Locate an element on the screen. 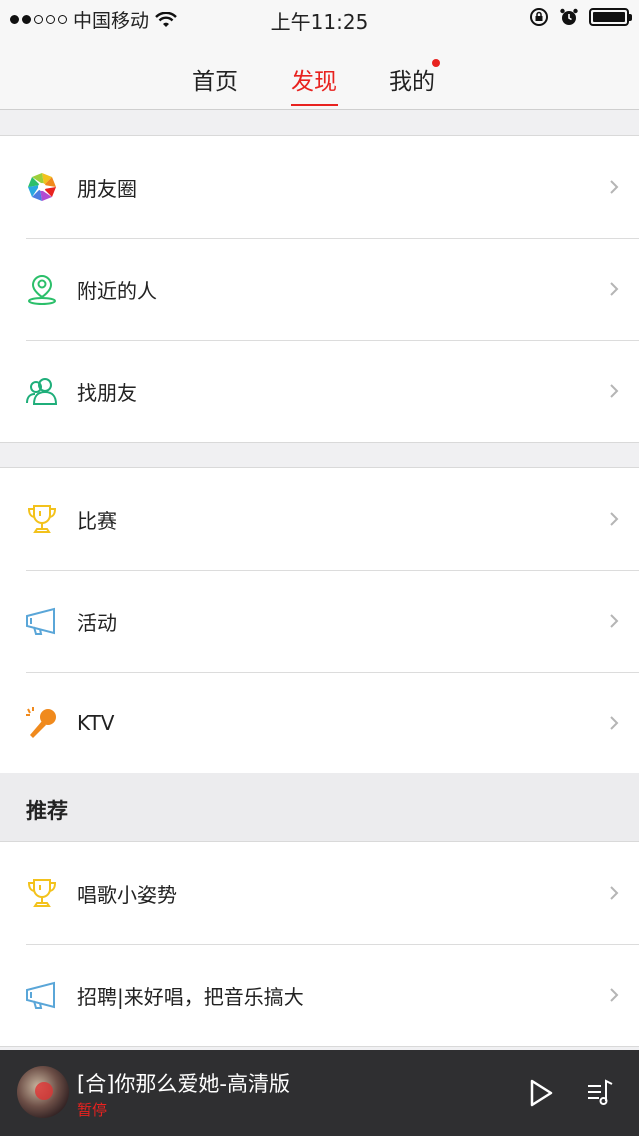  mini-player: [合]你那么爱她-高清版 暂停 is located at coordinates (319, 1093).